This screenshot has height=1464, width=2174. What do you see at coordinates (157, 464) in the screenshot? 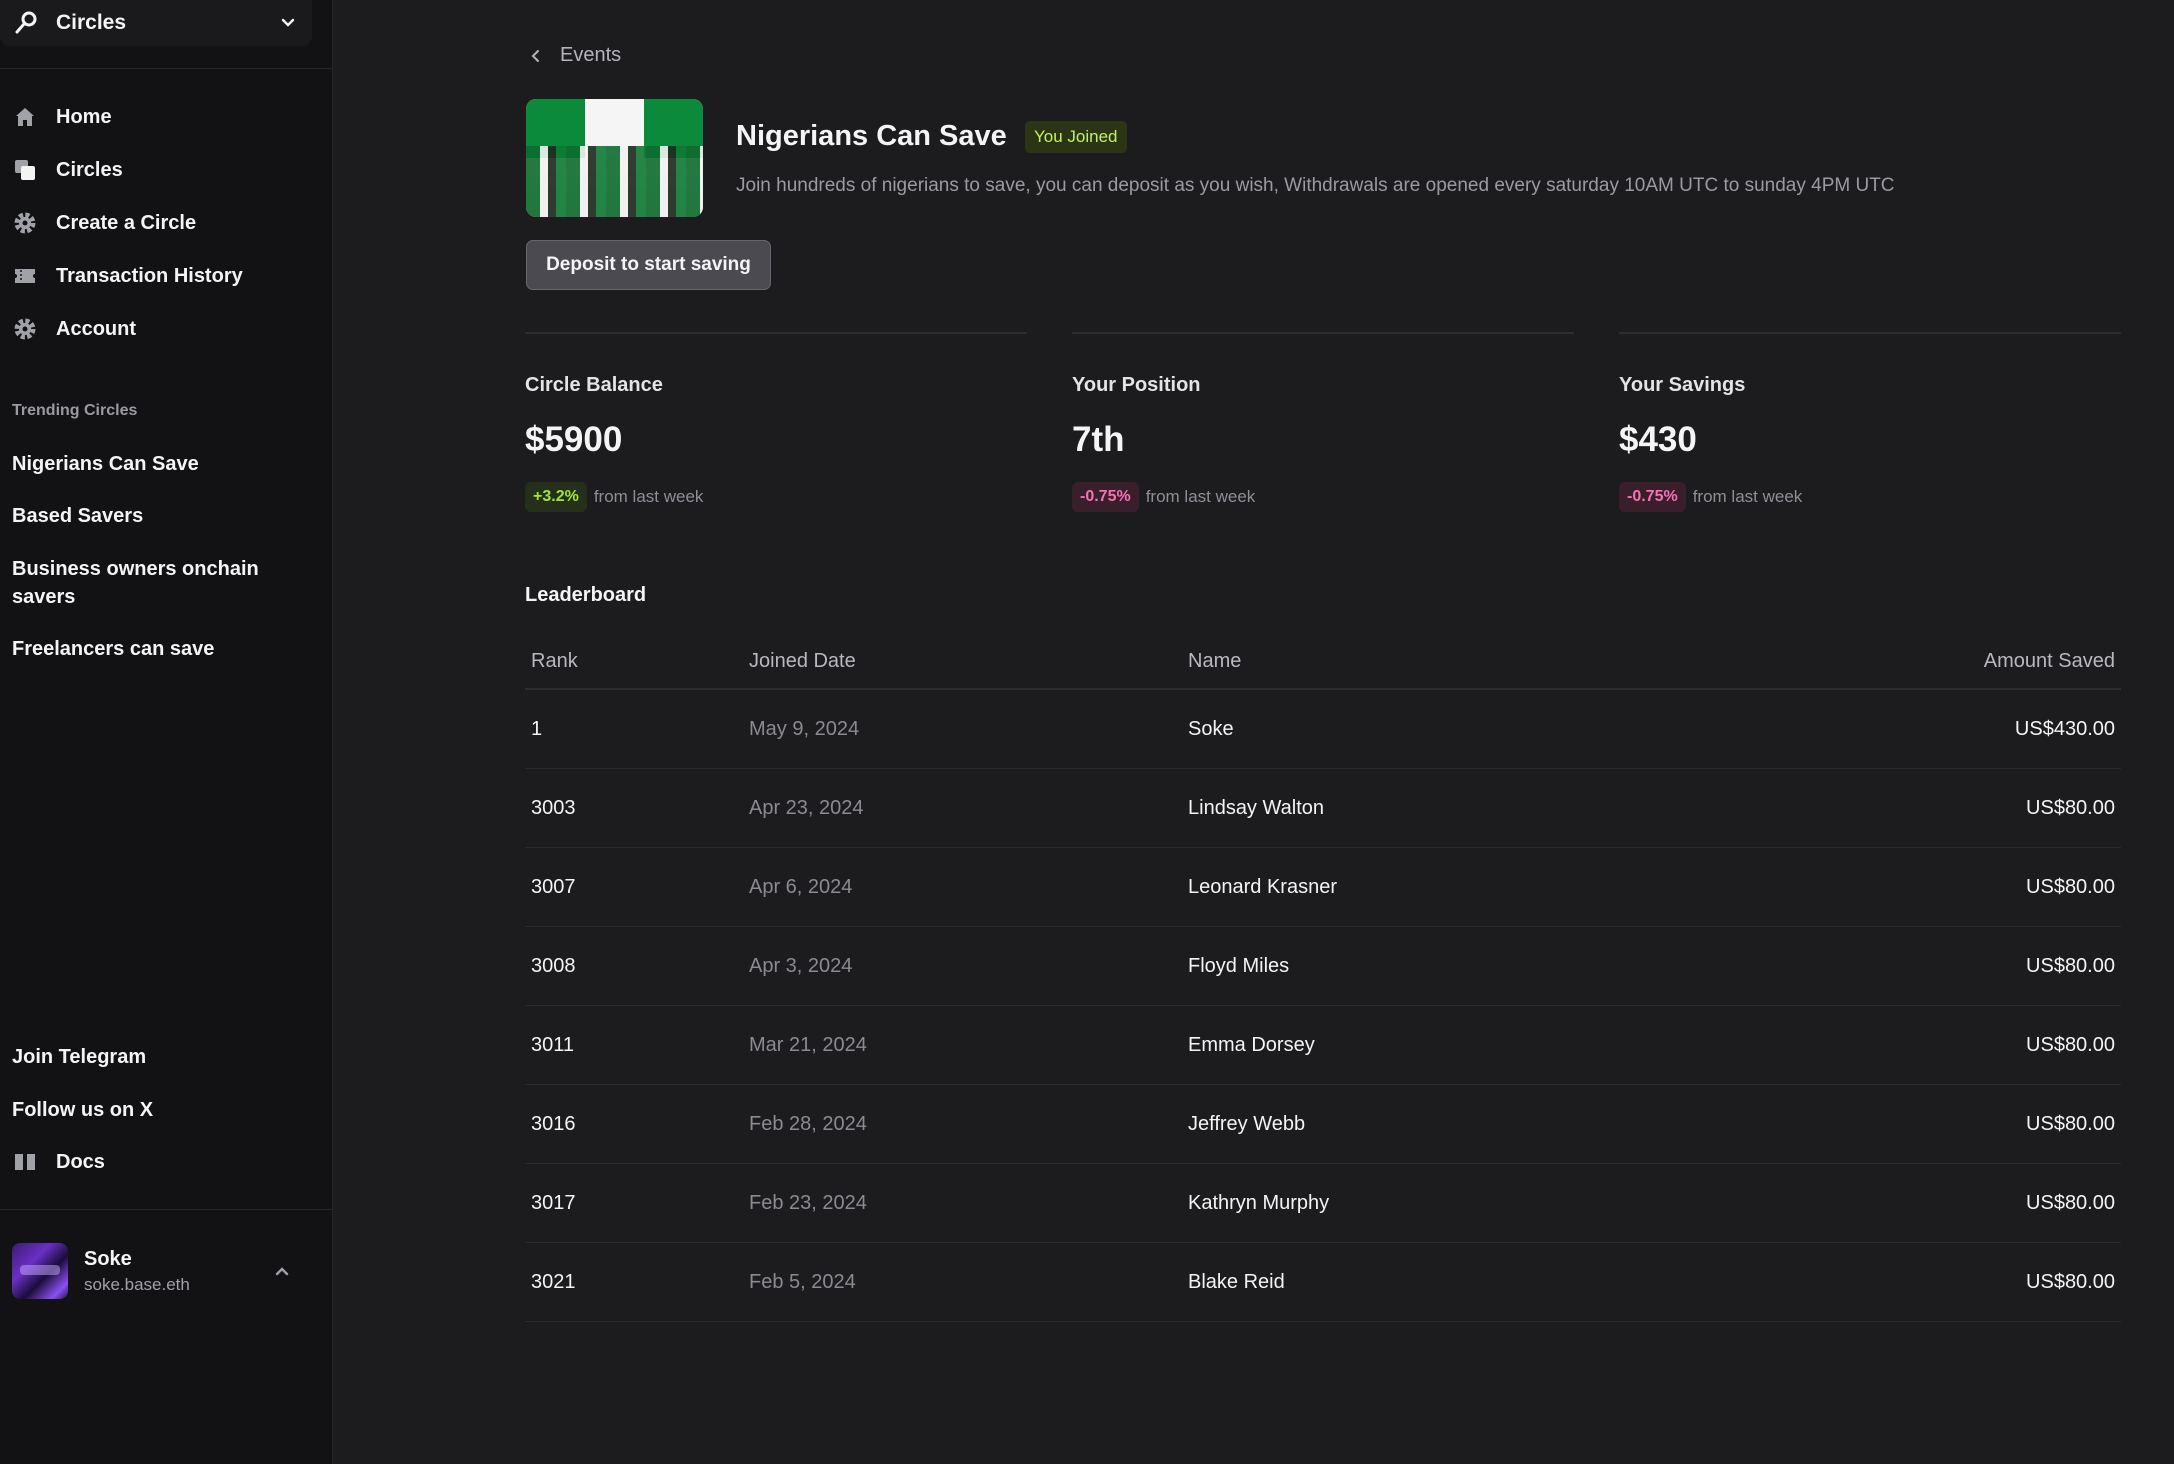
I see `trending-item: Nigerians Can Save` at bounding box center [157, 464].